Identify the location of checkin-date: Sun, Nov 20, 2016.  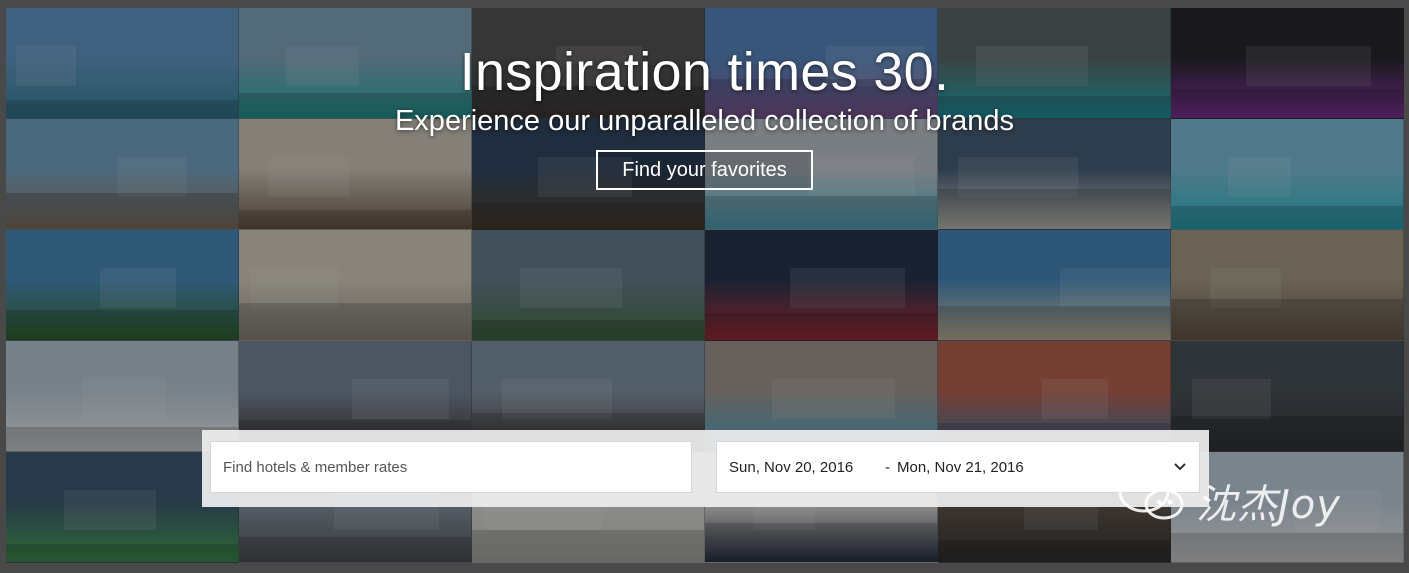
(791, 468).